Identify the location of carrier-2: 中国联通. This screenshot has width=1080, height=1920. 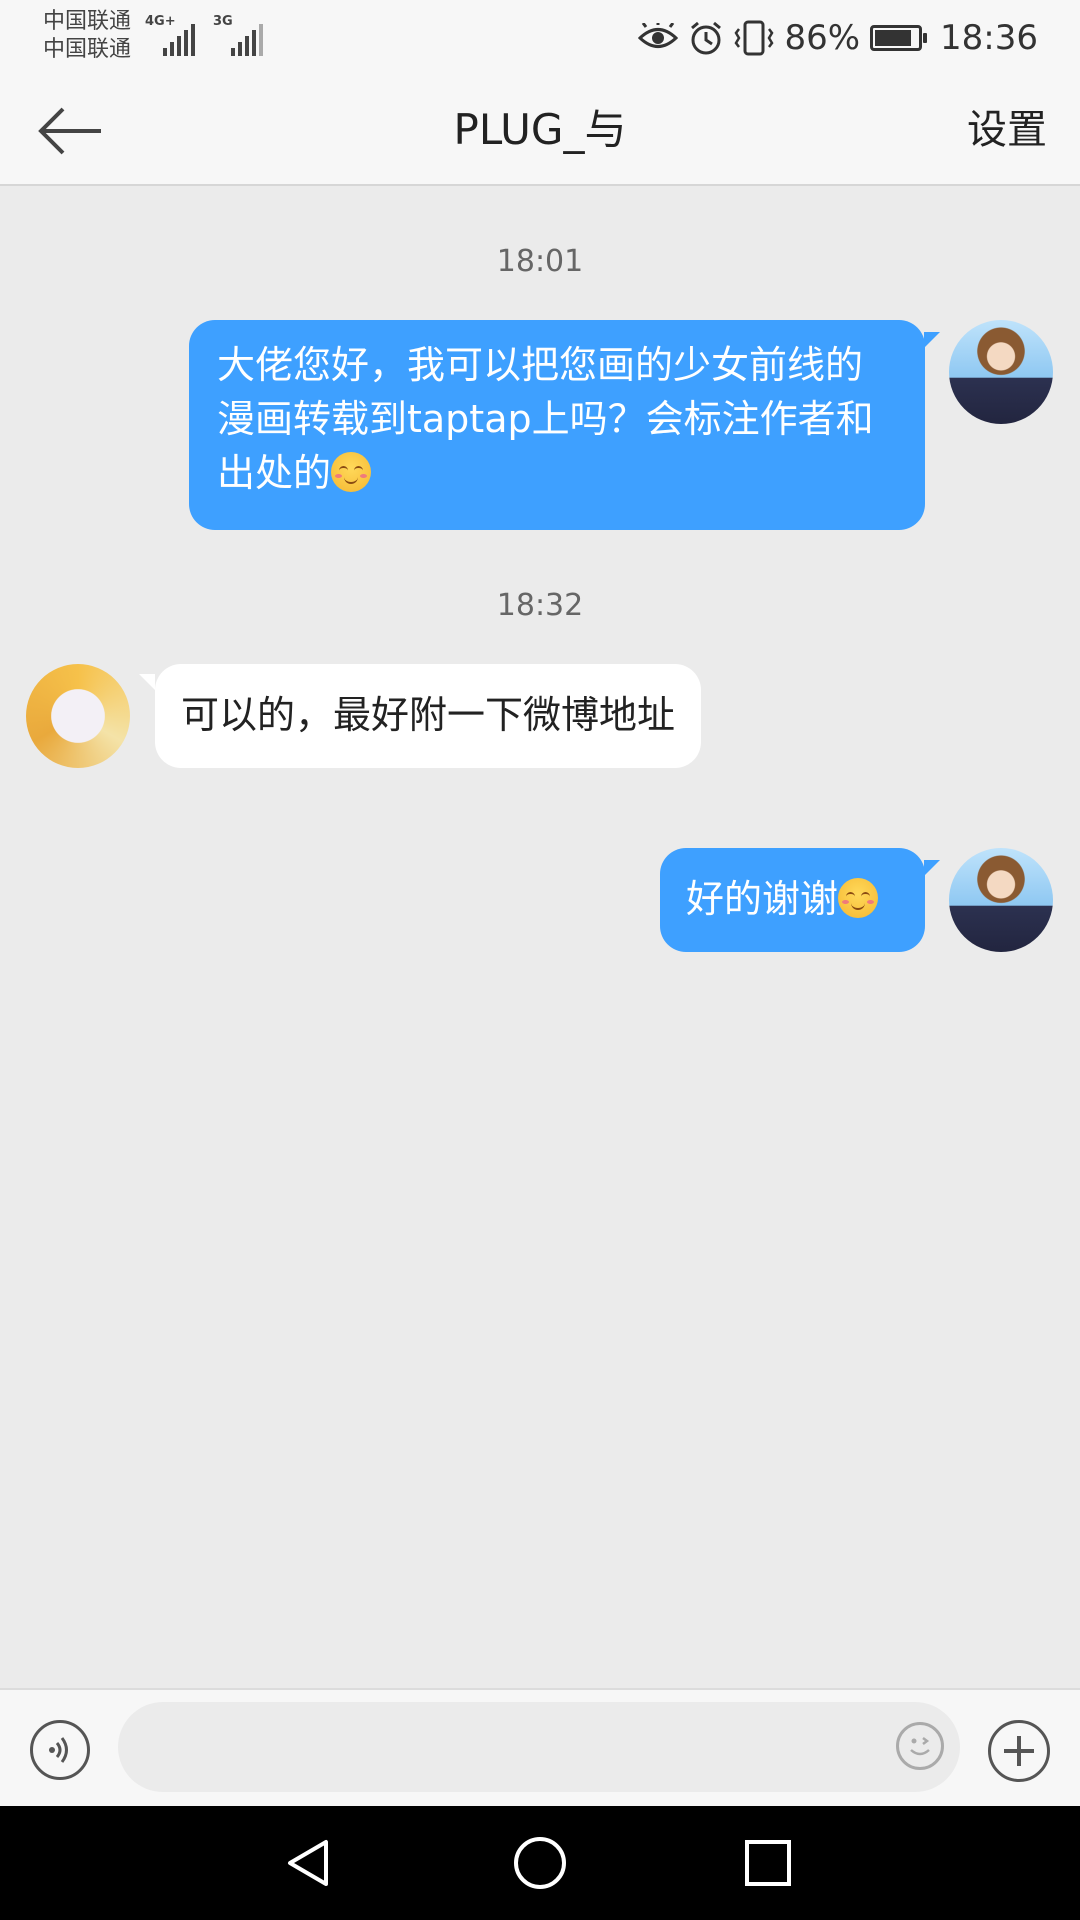
(87, 49).